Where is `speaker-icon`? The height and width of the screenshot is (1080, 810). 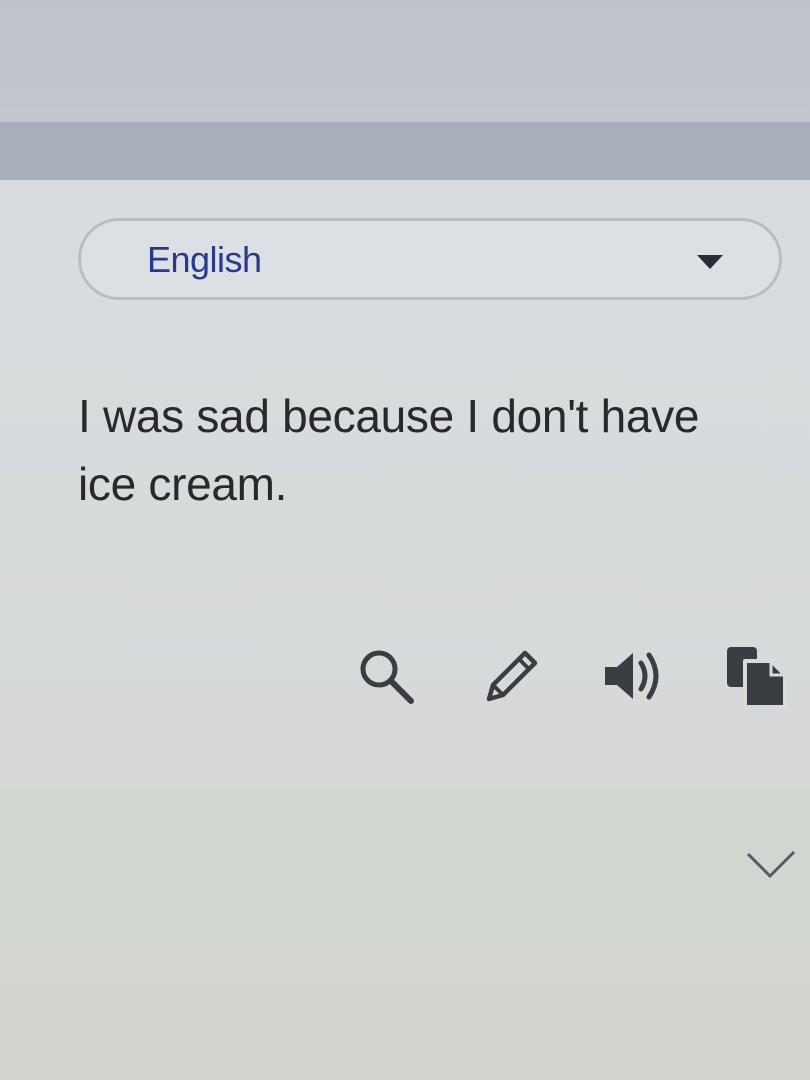 speaker-icon is located at coordinates (632, 676).